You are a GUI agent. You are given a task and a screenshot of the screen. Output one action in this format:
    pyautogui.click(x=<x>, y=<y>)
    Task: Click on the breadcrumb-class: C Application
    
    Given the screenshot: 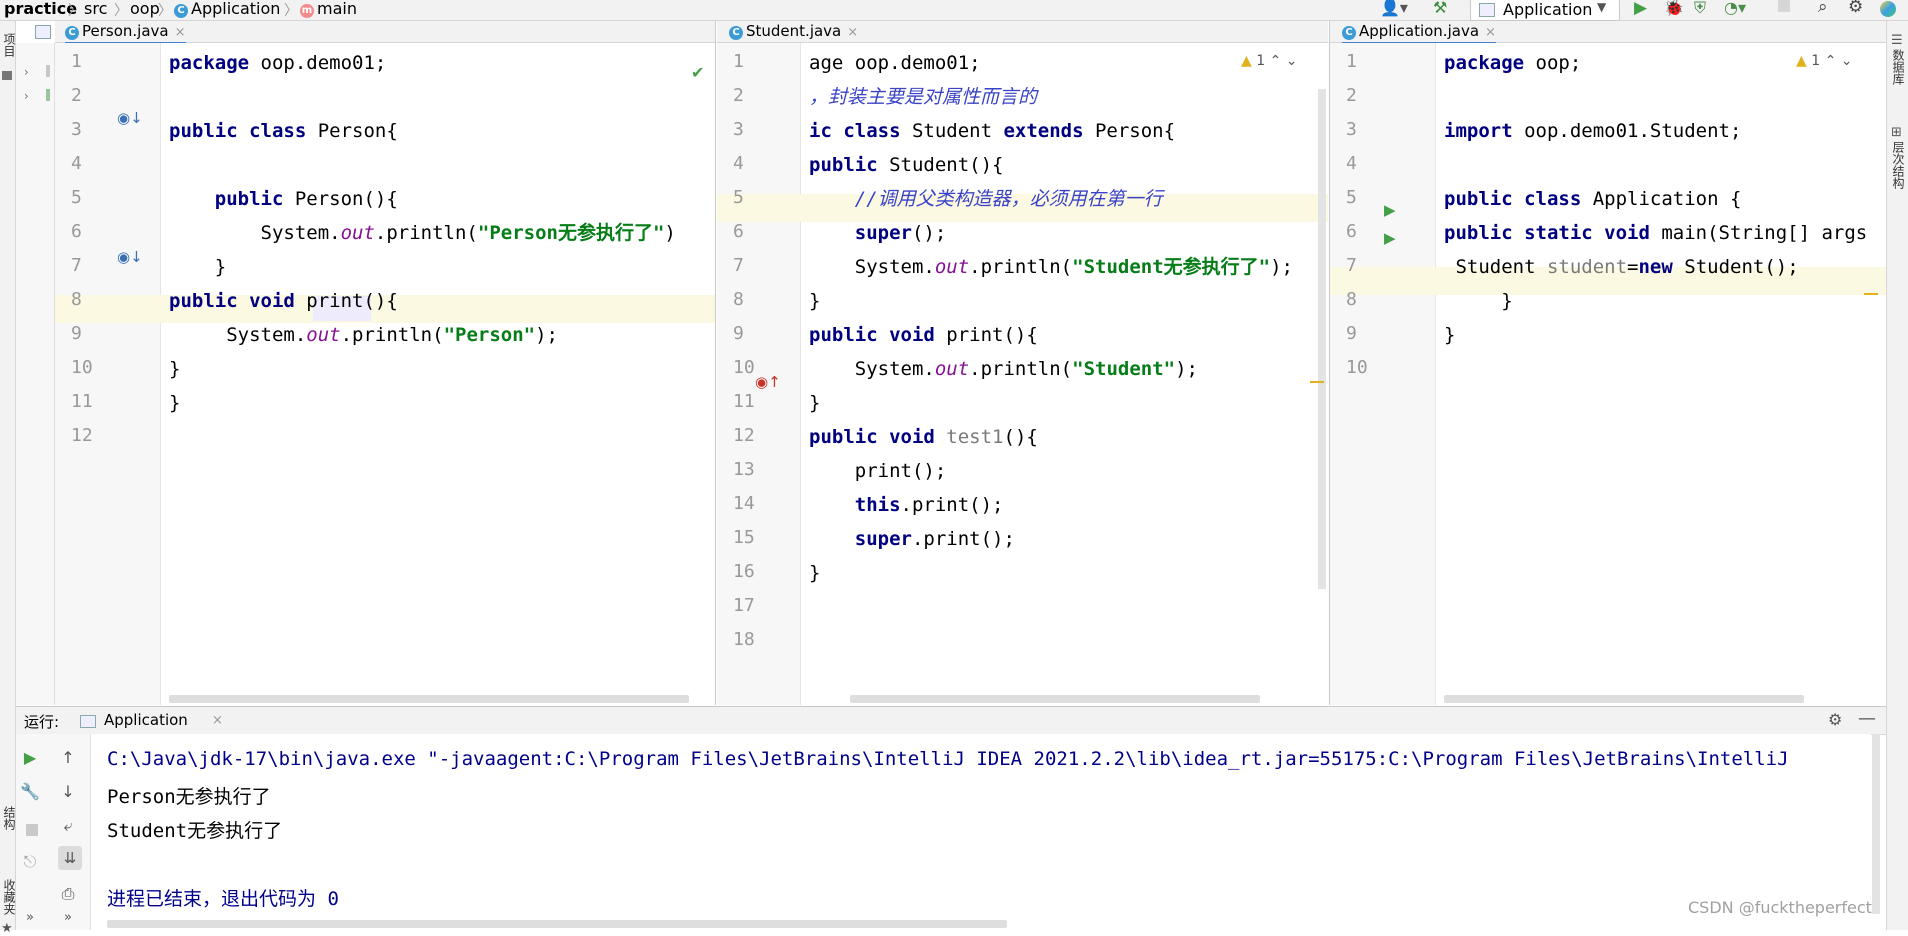 What is the action you would take?
    pyautogui.click(x=227, y=9)
    